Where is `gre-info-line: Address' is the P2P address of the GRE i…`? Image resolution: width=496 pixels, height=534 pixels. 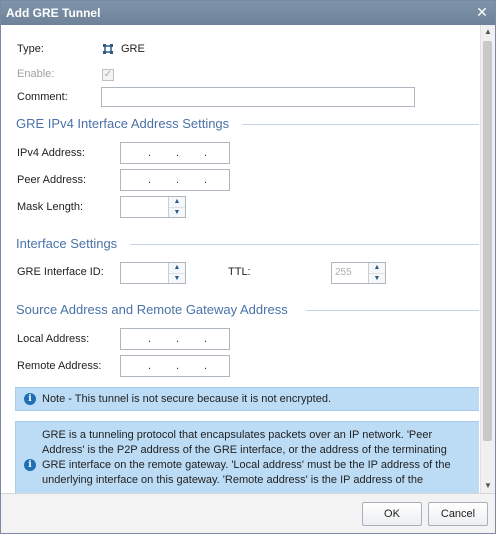 gre-info-line: Address' is the P2P address of the GRE i… is located at coordinates (244, 450).